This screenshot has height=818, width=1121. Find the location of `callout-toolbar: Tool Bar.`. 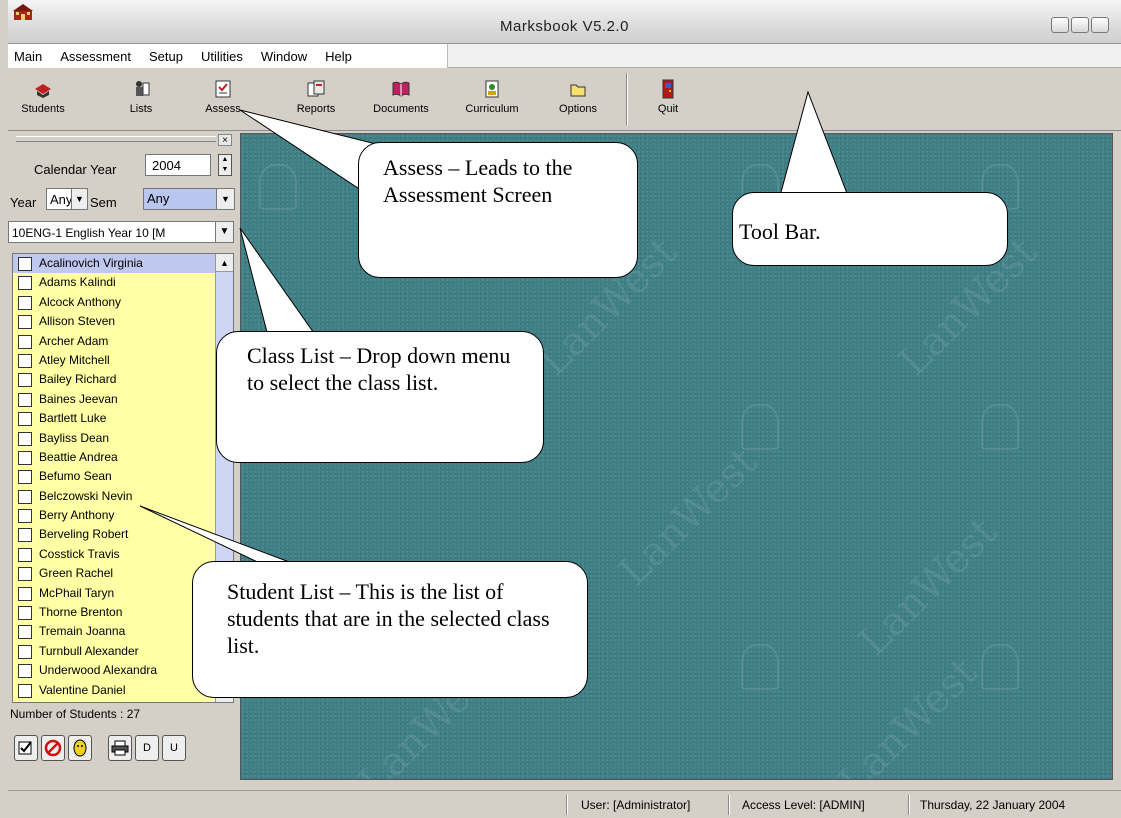

callout-toolbar: Tool Bar. is located at coordinates (870, 229).